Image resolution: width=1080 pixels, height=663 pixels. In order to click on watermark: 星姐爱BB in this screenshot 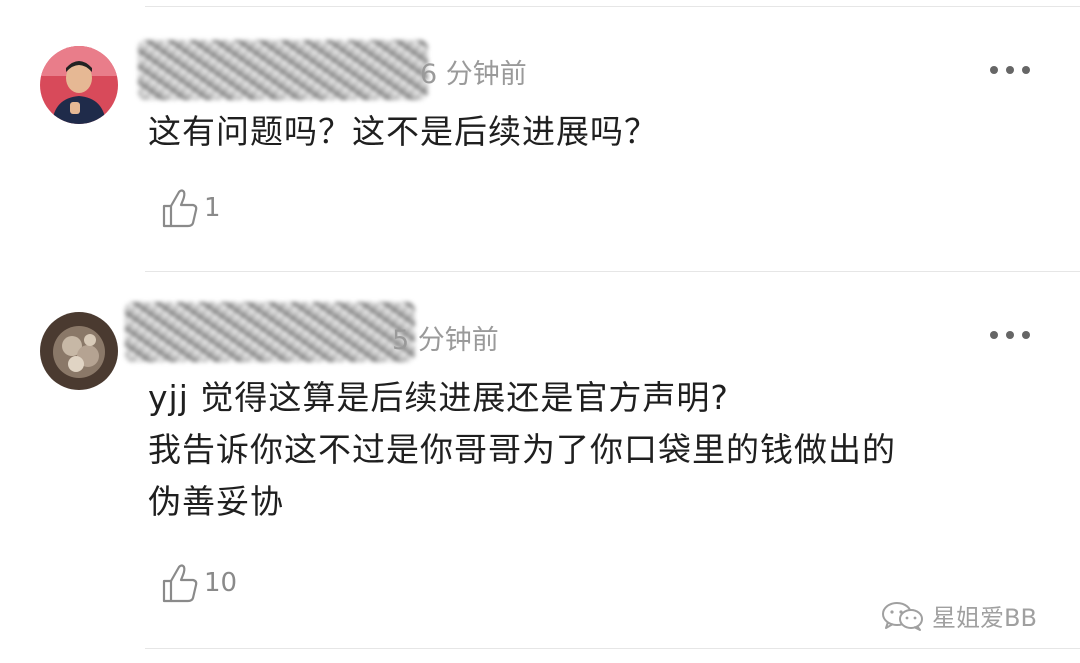, I will do `click(958, 615)`.